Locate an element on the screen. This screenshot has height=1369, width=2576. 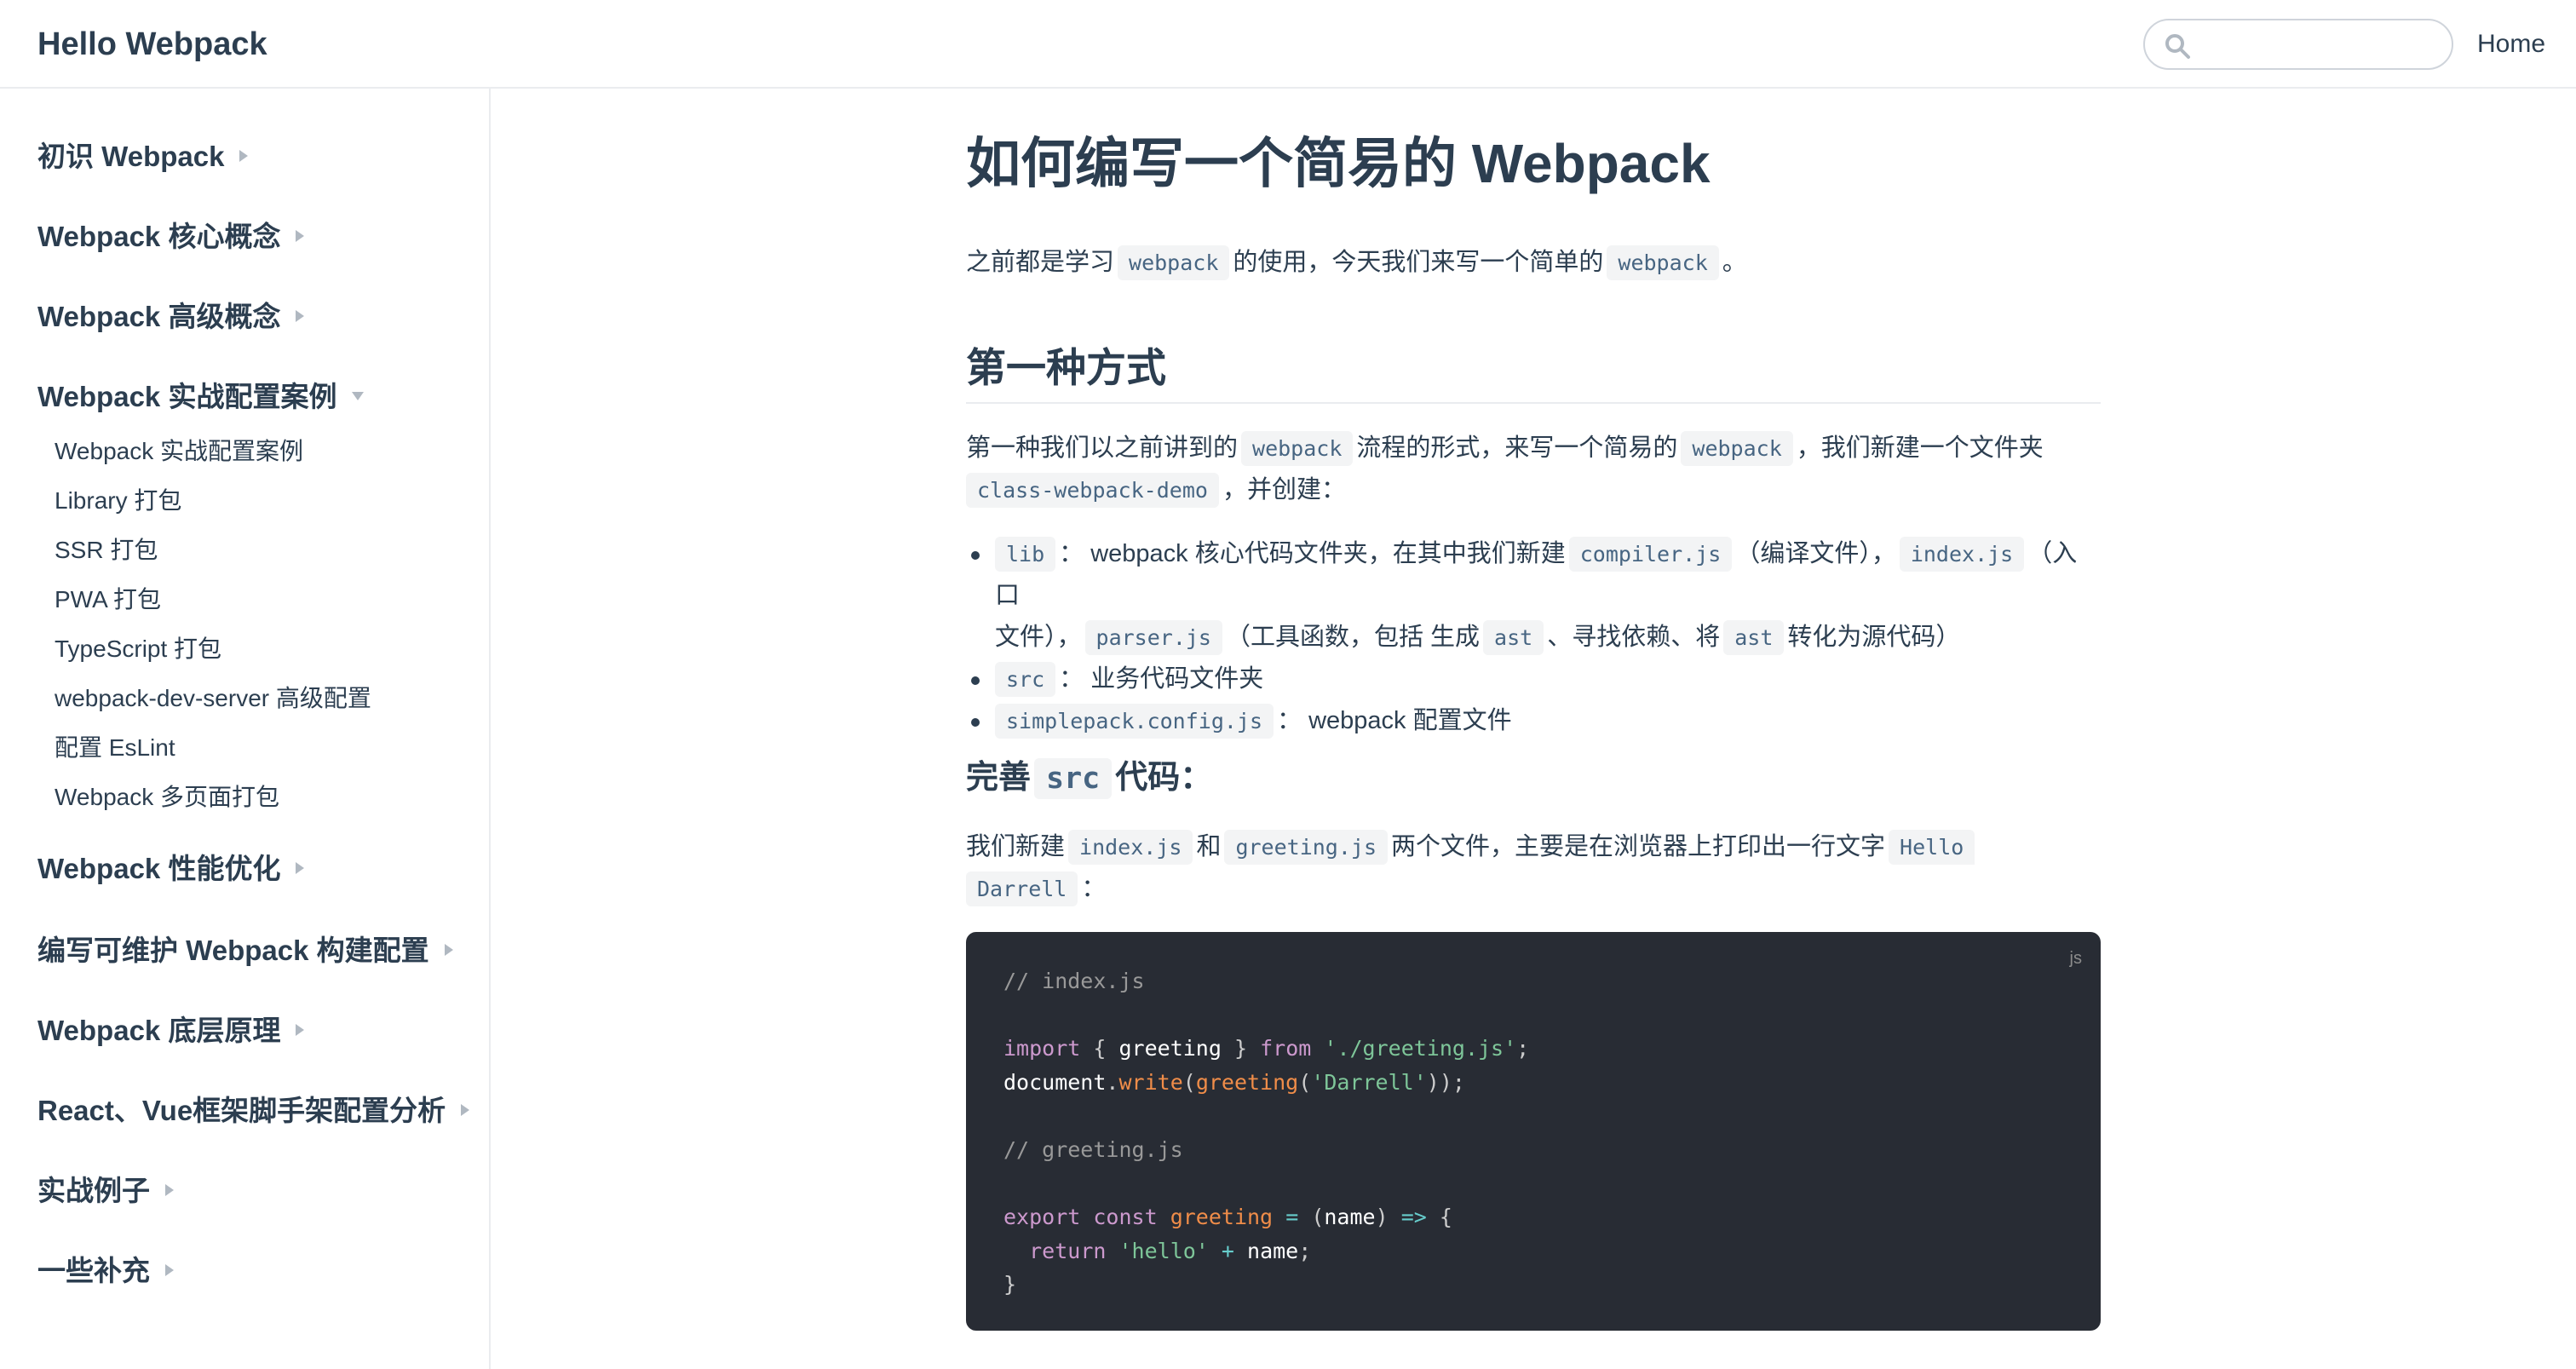
code-line: // index.js is located at coordinates (1074, 981).